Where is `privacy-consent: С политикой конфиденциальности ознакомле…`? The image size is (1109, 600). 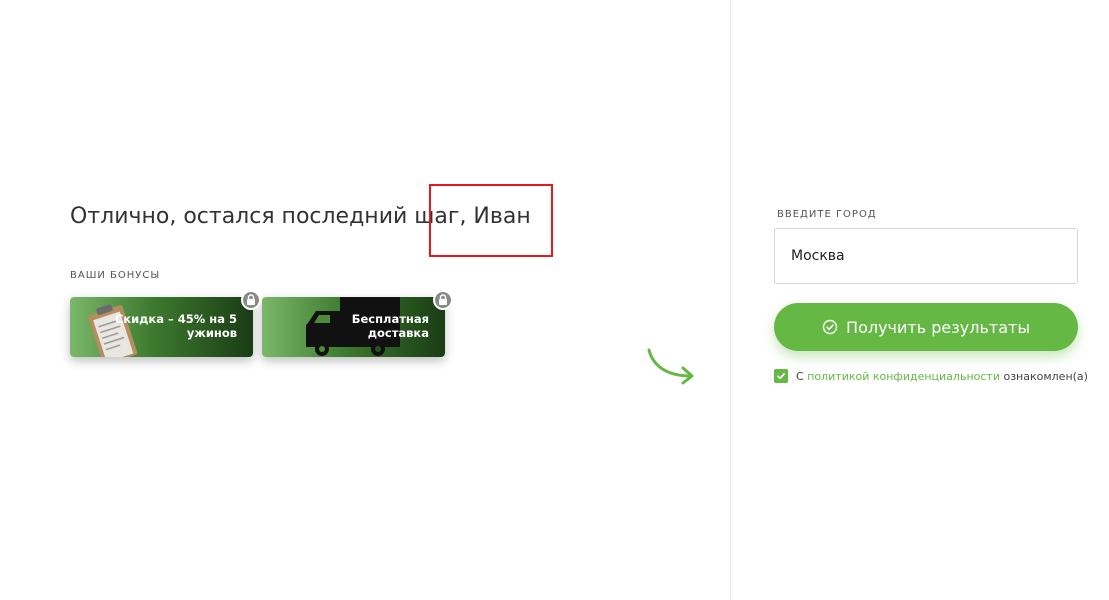 privacy-consent: С политикой конфиденциальности ознакомле… is located at coordinates (931, 376).